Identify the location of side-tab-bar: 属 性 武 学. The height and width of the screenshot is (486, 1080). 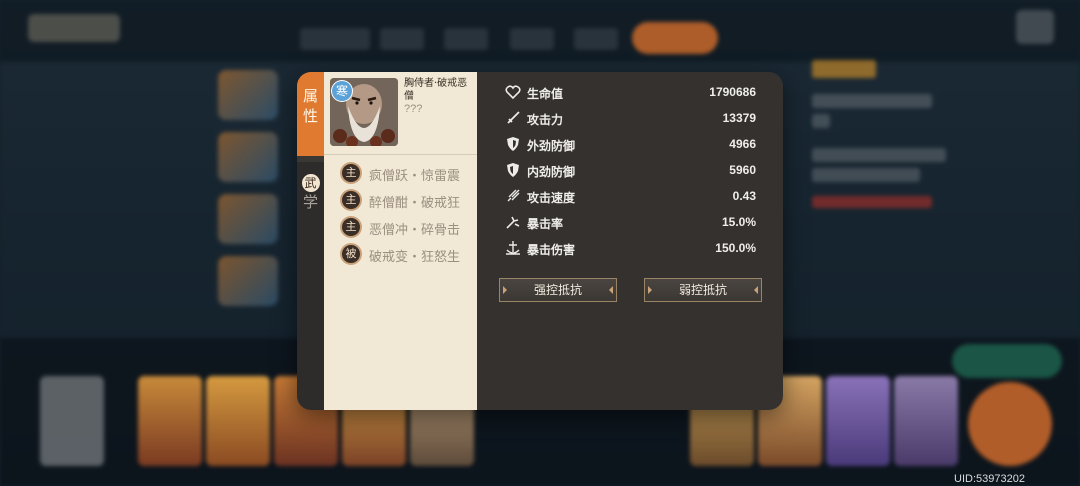
(310, 241).